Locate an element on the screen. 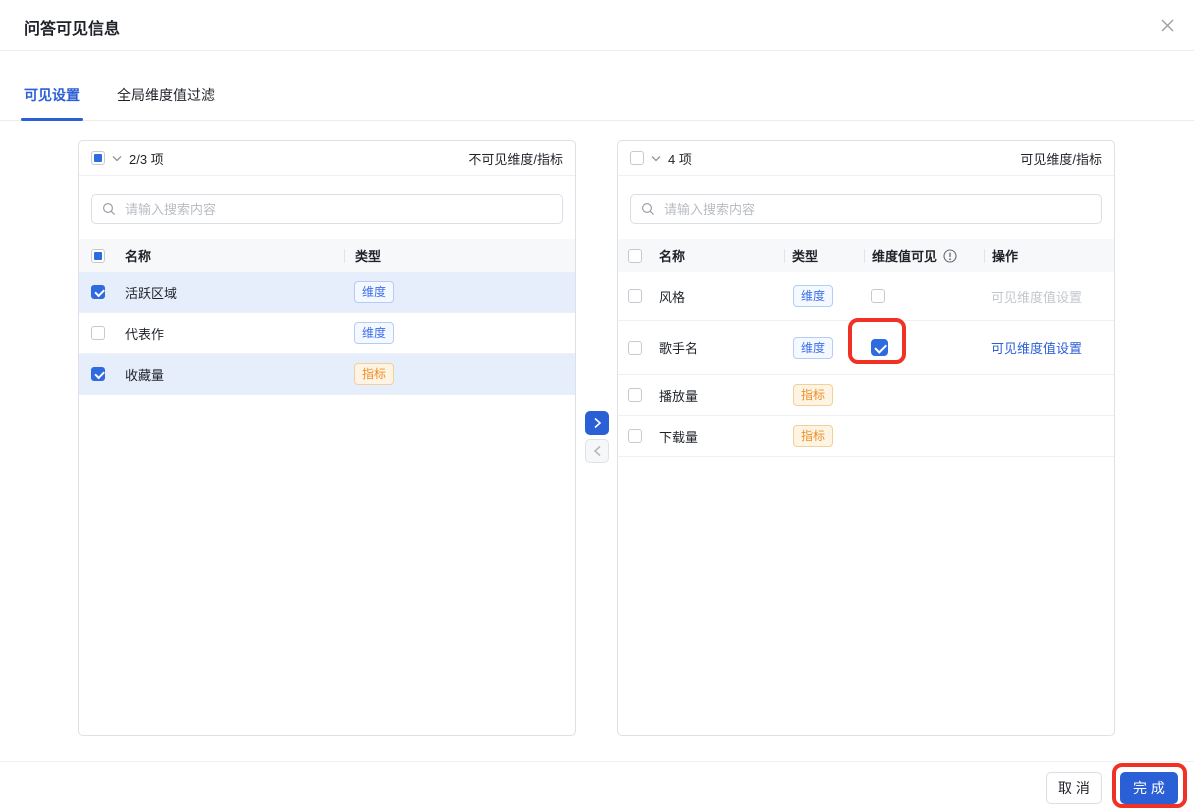 The height and width of the screenshot is (810, 1194). left-table-body: 活跃区域 维度 代表作 维度 收藏量 指标 is located at coordinates (327, 333).